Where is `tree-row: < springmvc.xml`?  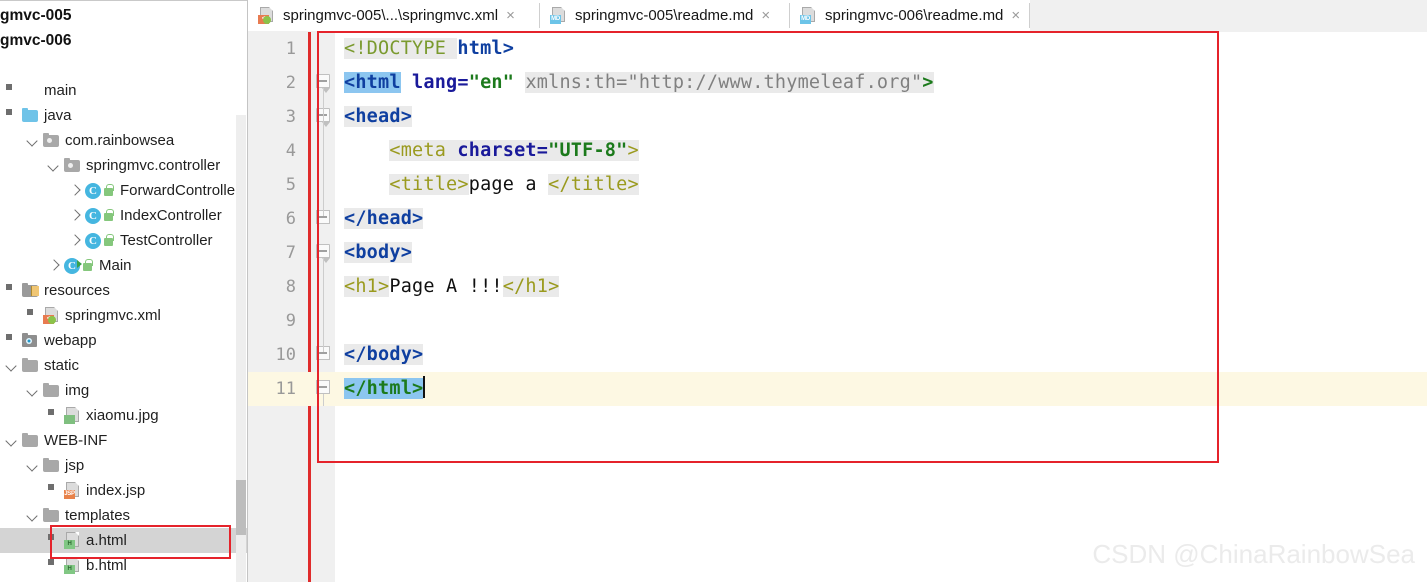
tree-row: < springmvc.xml is located at coordinates (124, 315).